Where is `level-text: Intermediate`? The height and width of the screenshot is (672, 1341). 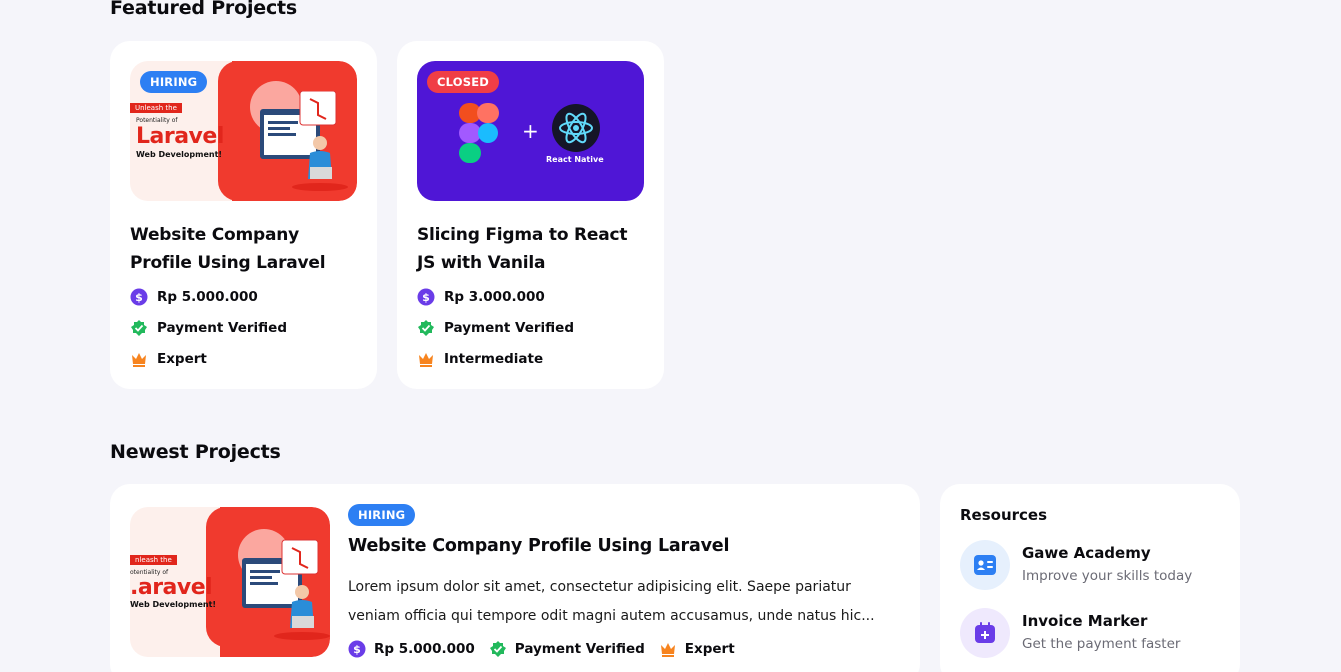 level-text: Intermediate is located at coordinates (494, 359).